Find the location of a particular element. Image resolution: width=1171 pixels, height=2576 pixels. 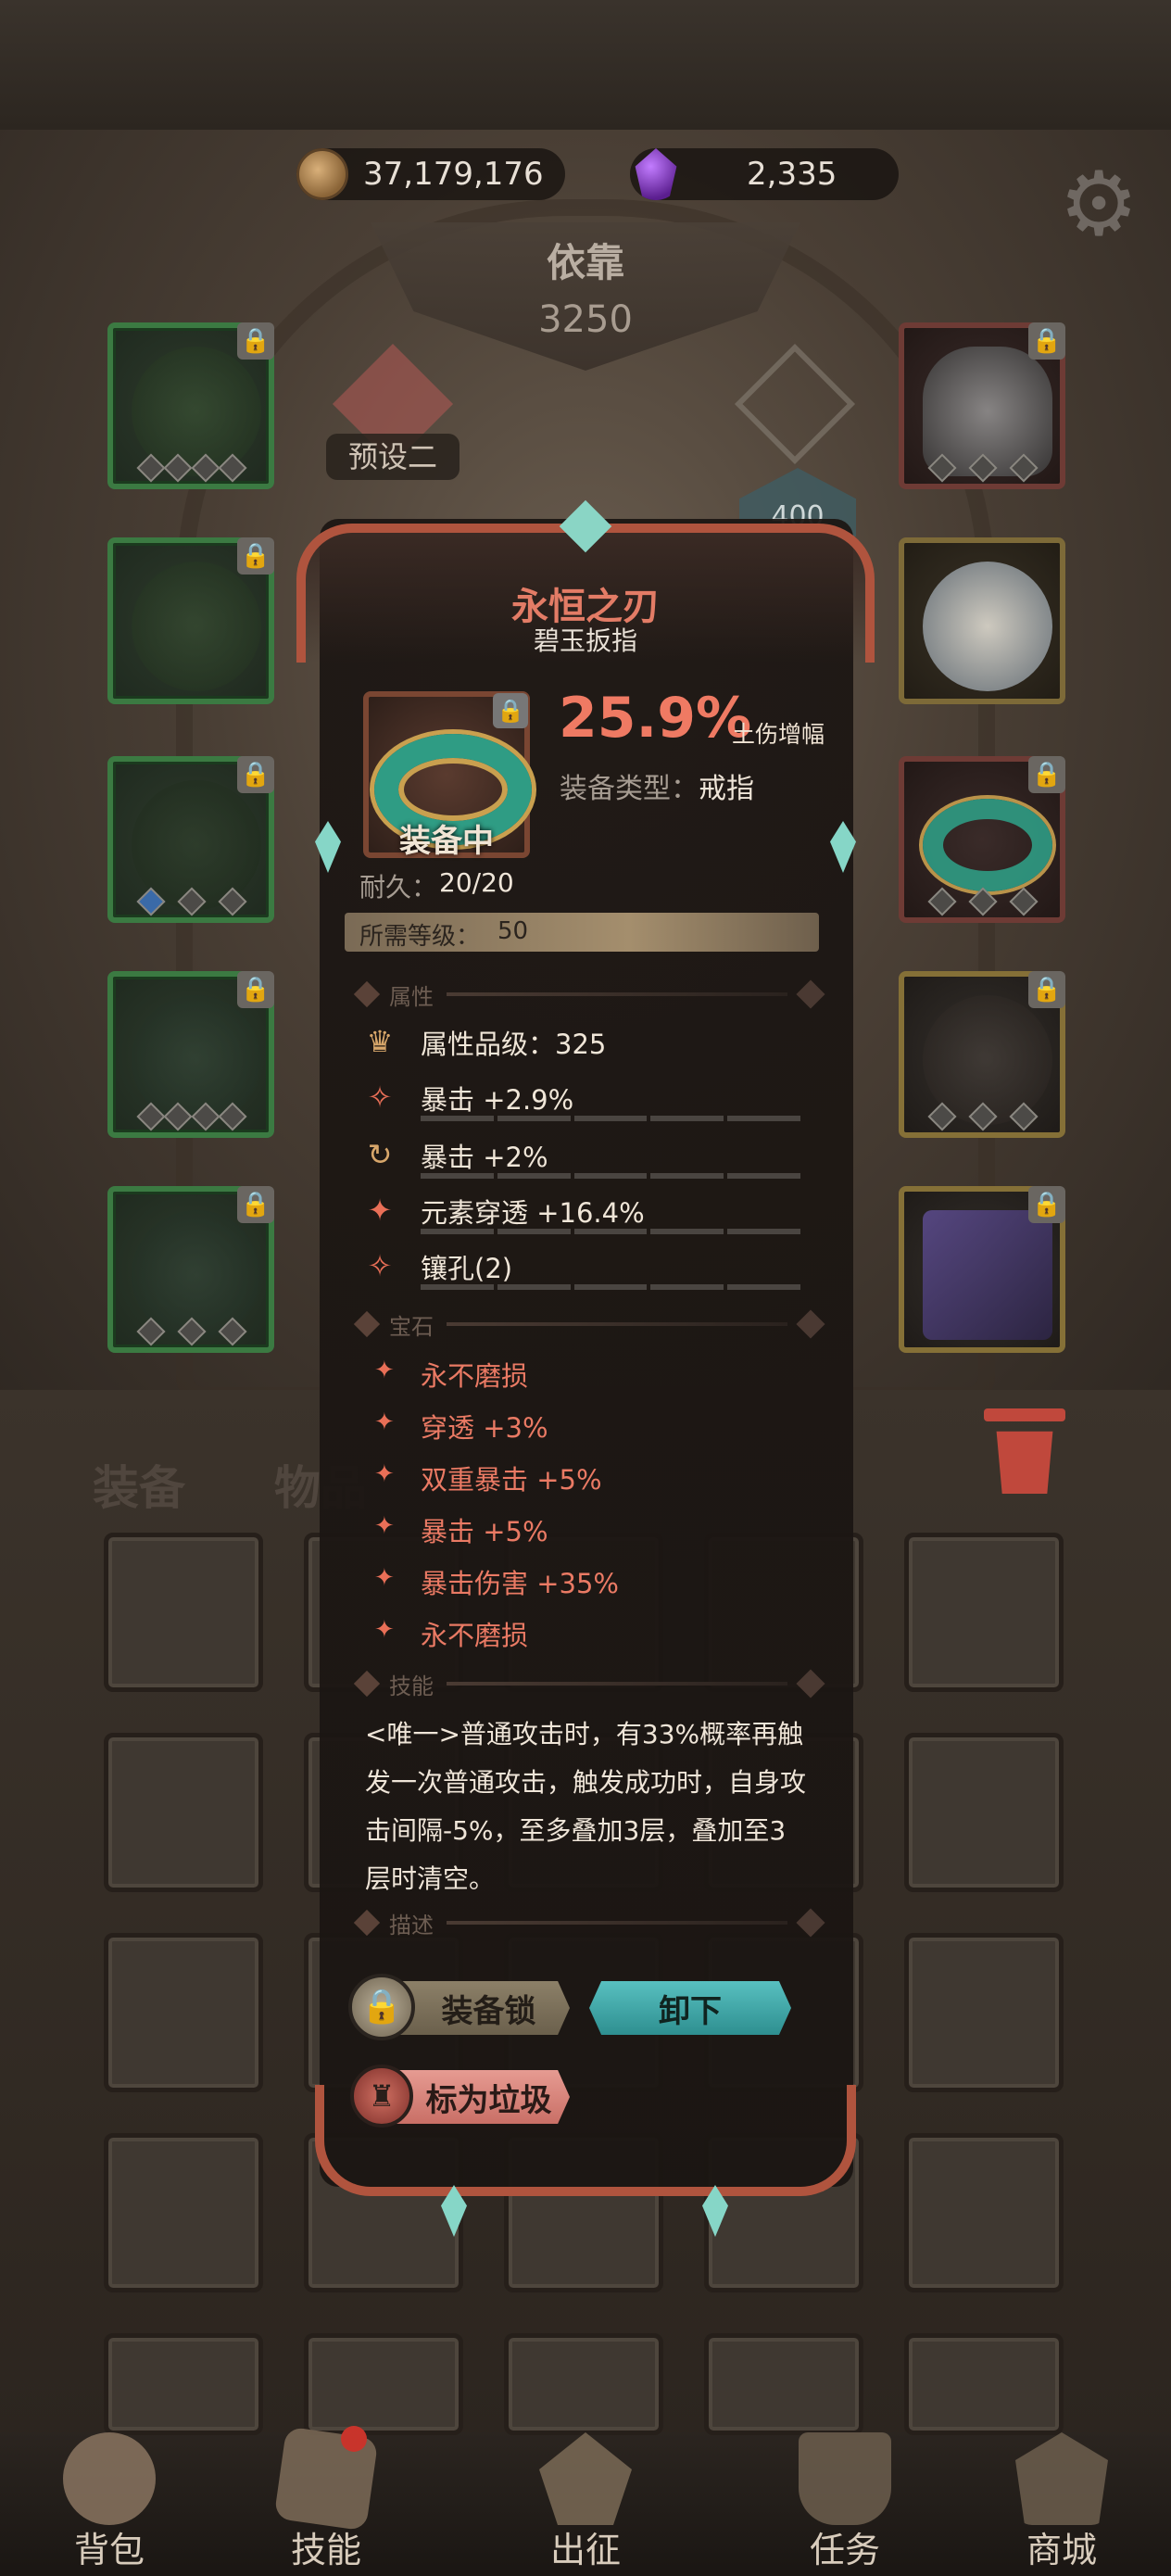

purple-gem-icon is located at coordinates (656, 174).